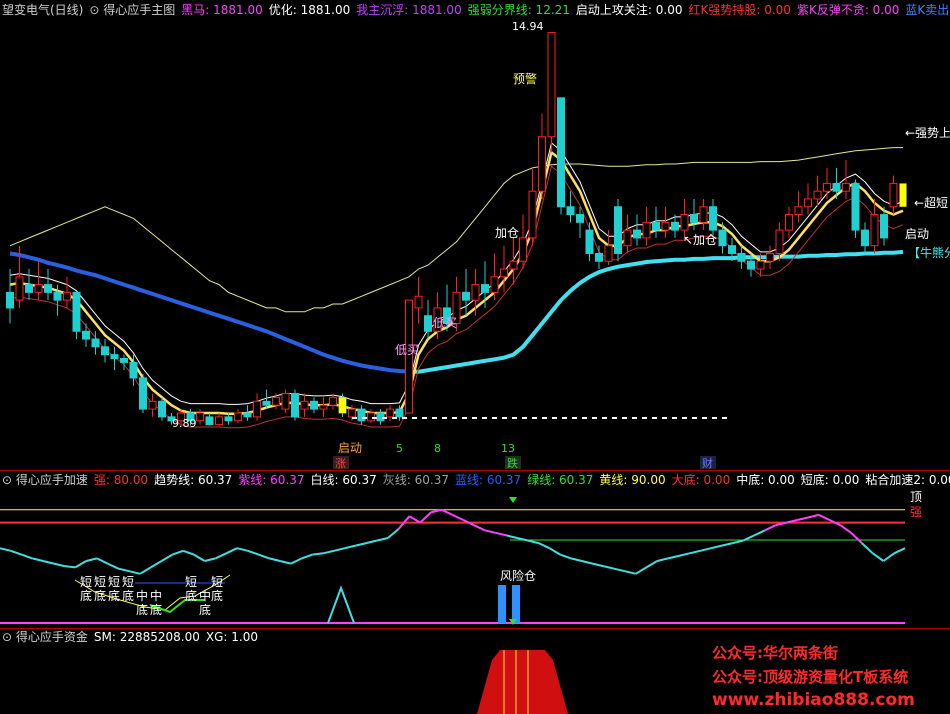 Image resolution: width=950 pixels, height=714 pixels. What do you see at coordinates (508, 448) in the screenshot?
I see `count-13-label: 13` at bounding box center [508, 448].